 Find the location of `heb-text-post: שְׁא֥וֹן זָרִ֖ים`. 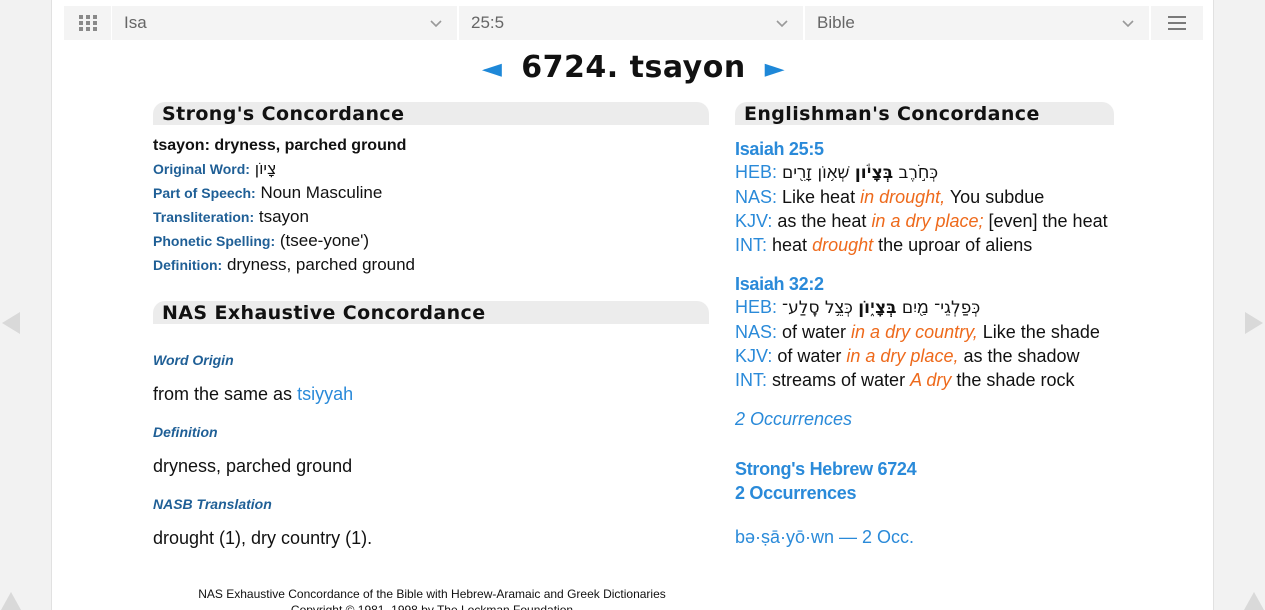

heb-text-post: שְׁא֥וֹן זָרִ֖ים is located at coordinates (818, 173).